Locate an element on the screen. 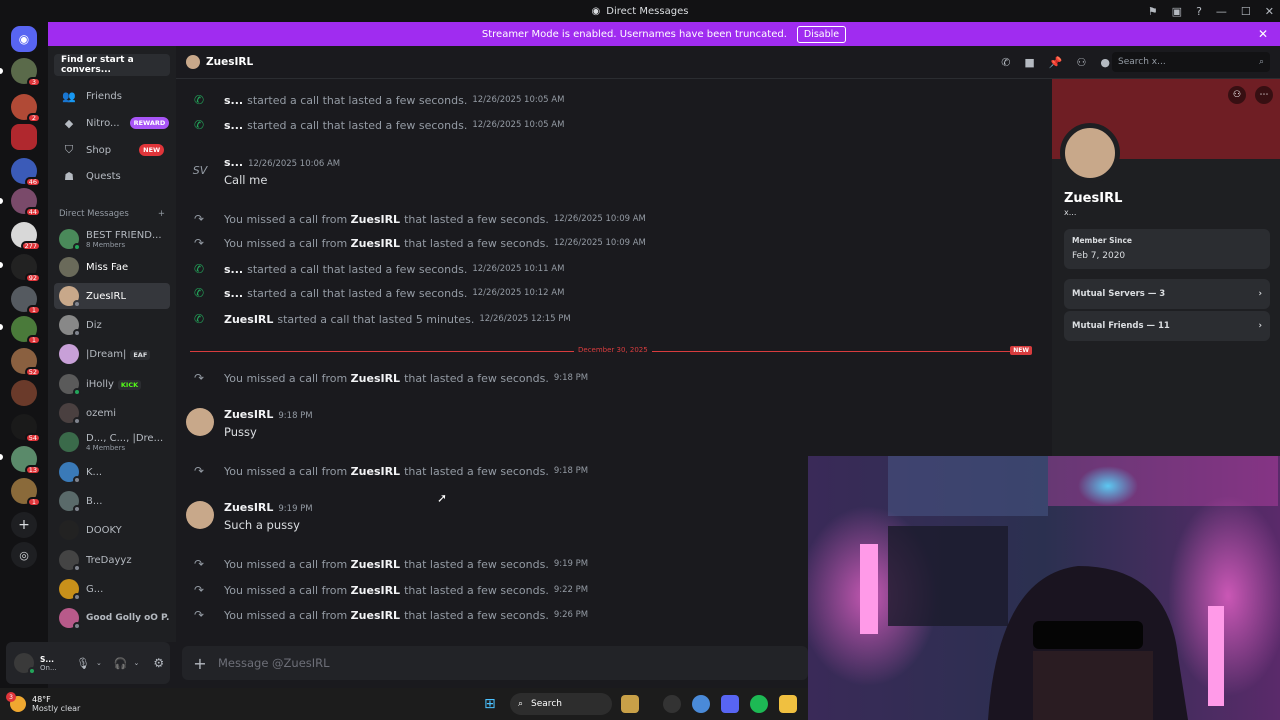 The image size is (1280, 720). profile-avatar is located at coordinates (1090, 153).